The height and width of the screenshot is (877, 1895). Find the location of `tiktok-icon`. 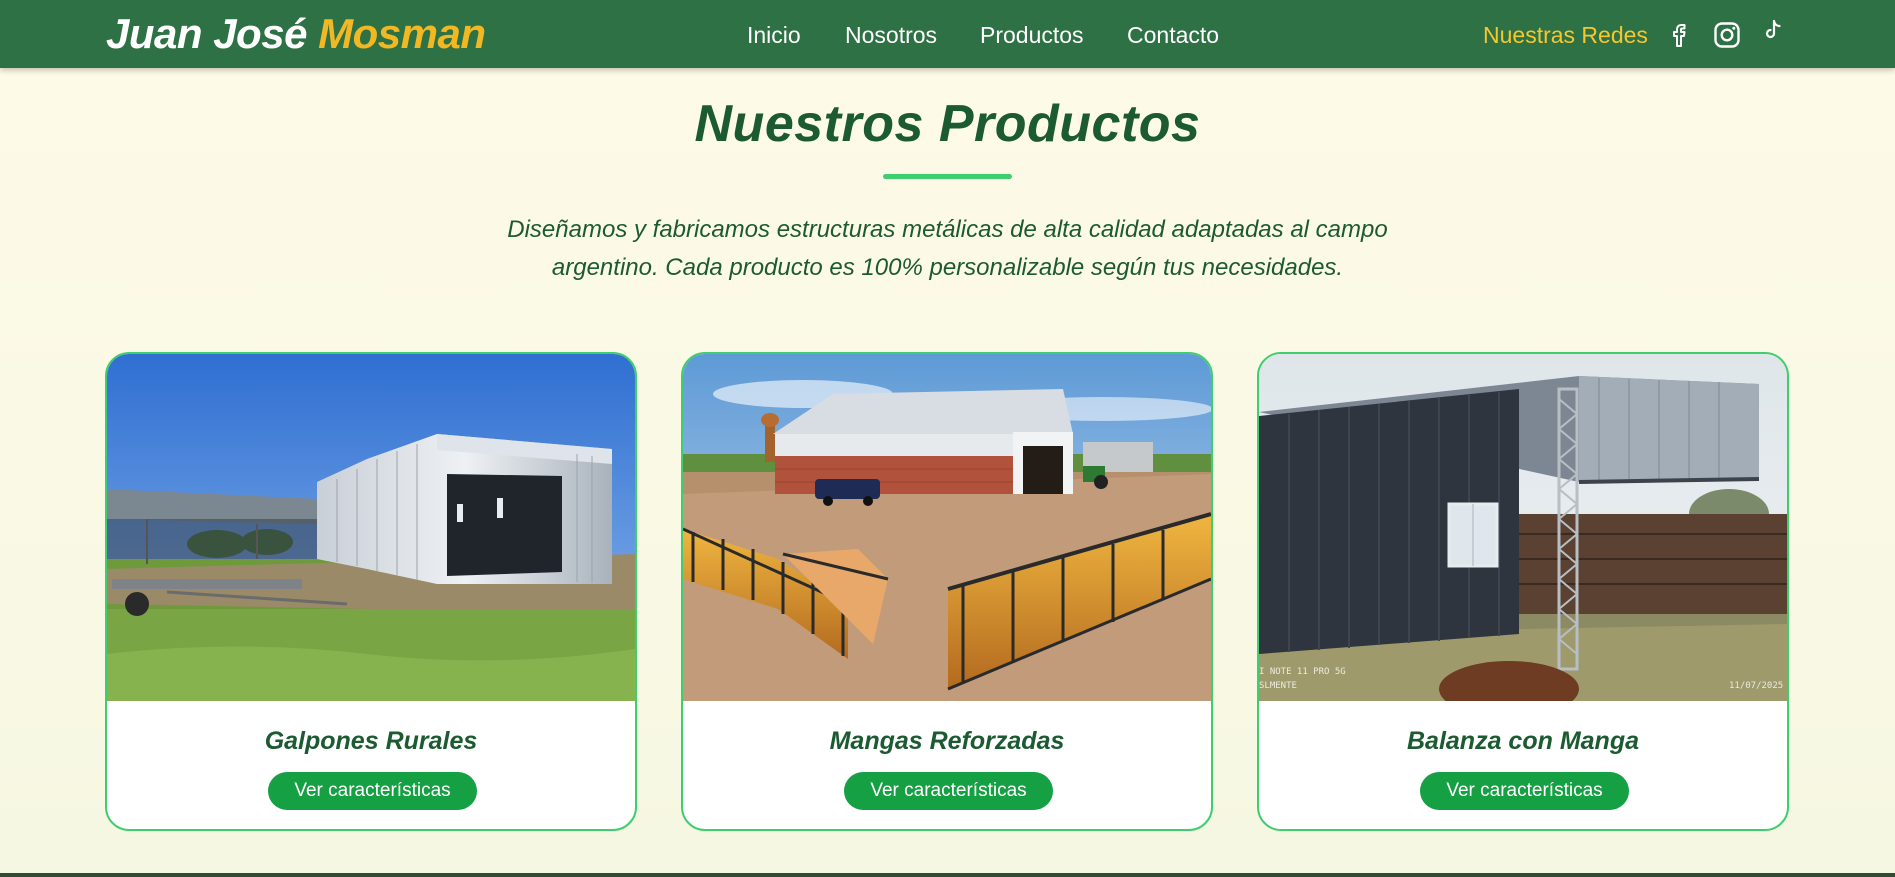

tiktok-icon is located at coordinates (1774, 30).